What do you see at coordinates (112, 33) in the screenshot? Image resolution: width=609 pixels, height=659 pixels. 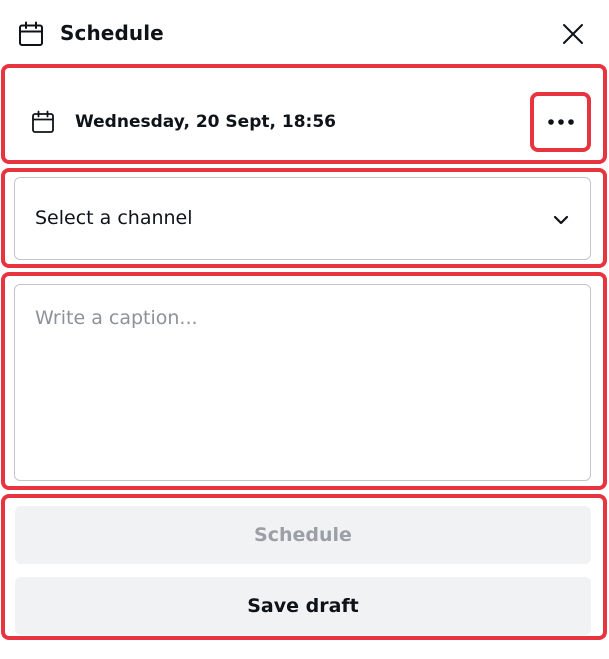 I see `panel-title: Schedule` at bounding box center [112, 33].